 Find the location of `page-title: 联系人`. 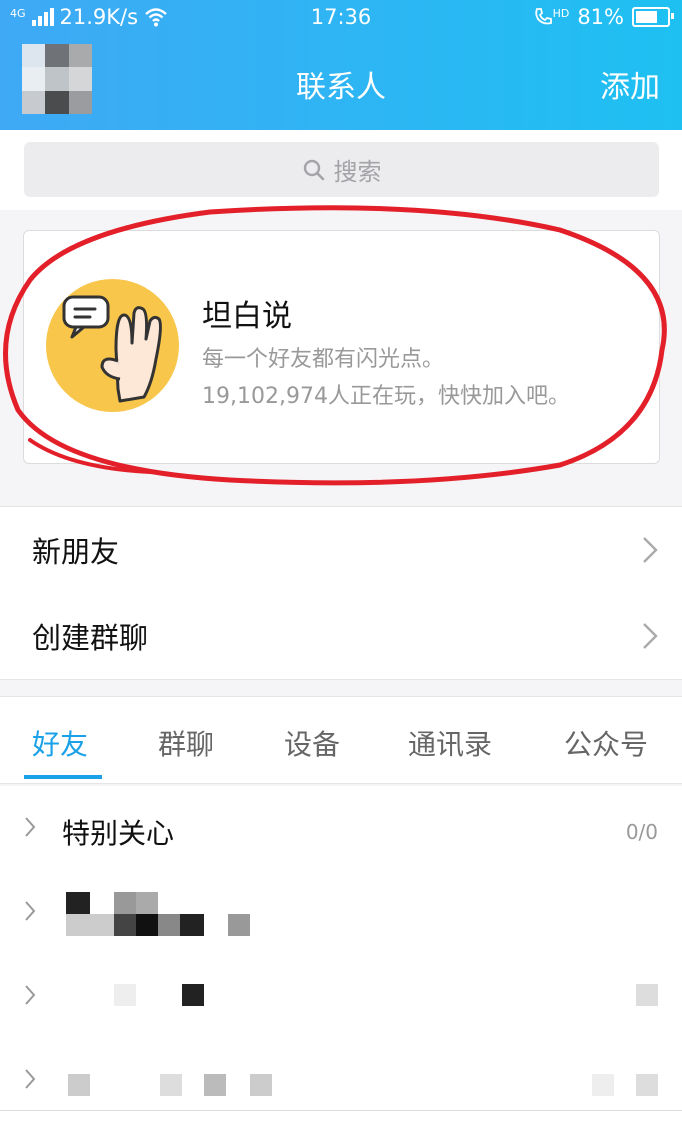

page-title: 联系人 is located at coordinates (341, 87).